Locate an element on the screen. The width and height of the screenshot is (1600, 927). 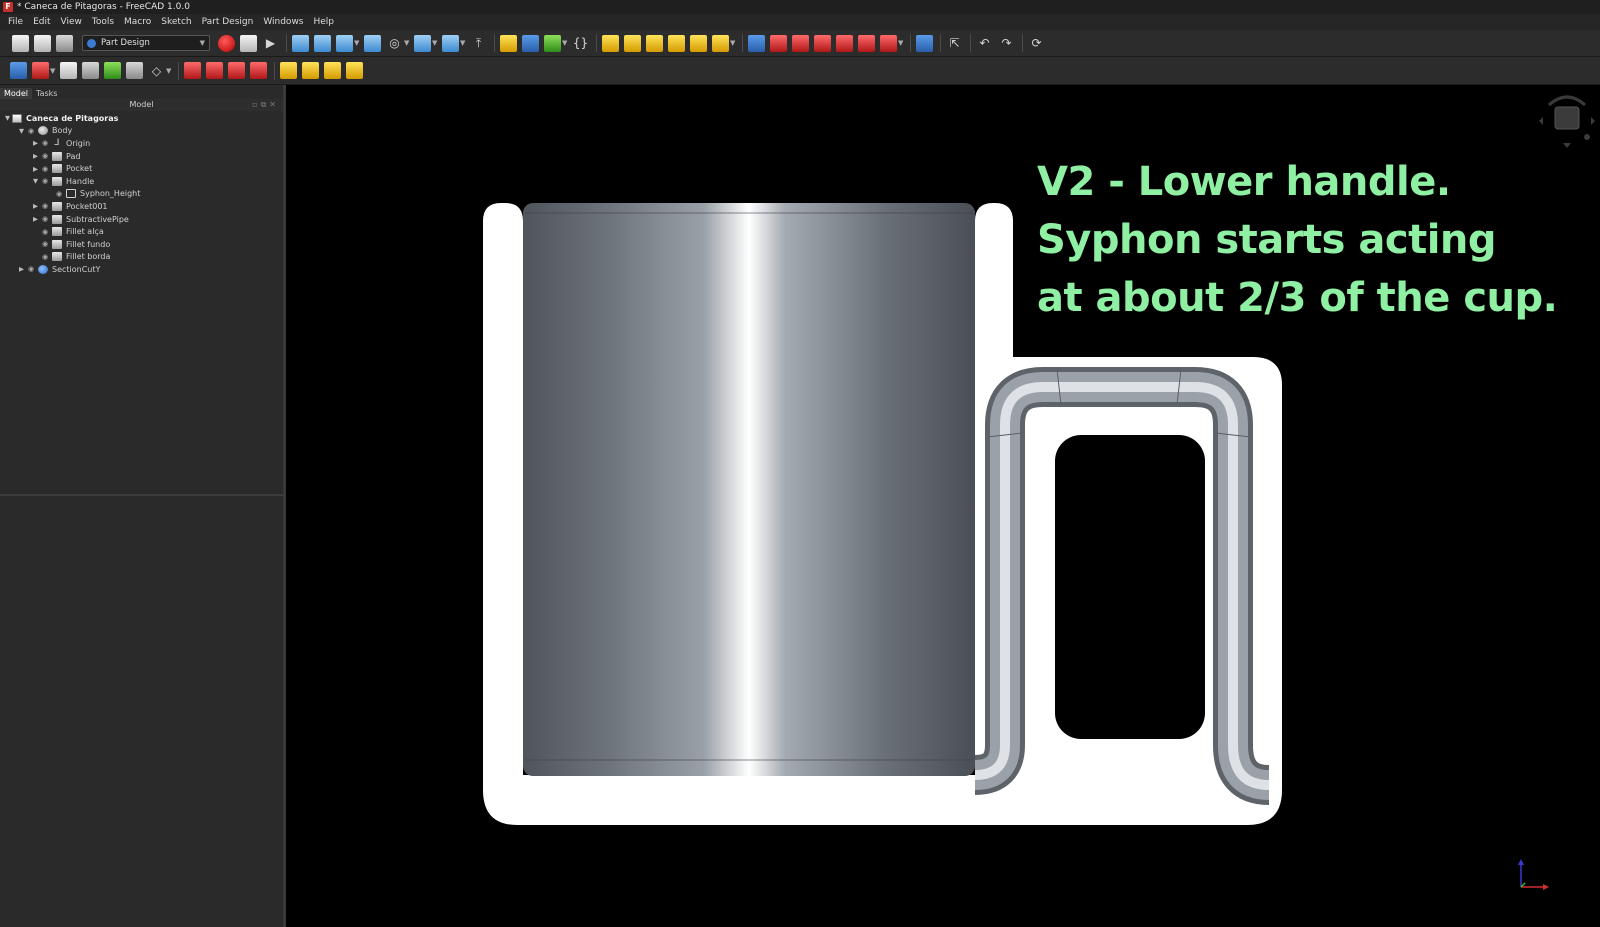
tree-item: ◉ Syphon_Height is located at coordinates (141, 194).